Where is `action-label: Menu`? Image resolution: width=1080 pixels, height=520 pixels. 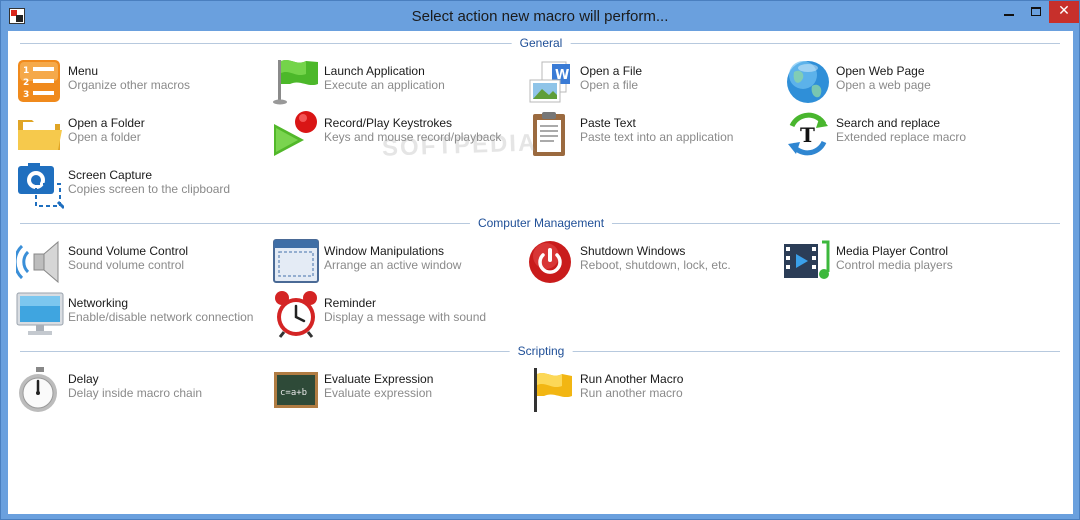
action-label: Menu is located at coordinates (83, 71).